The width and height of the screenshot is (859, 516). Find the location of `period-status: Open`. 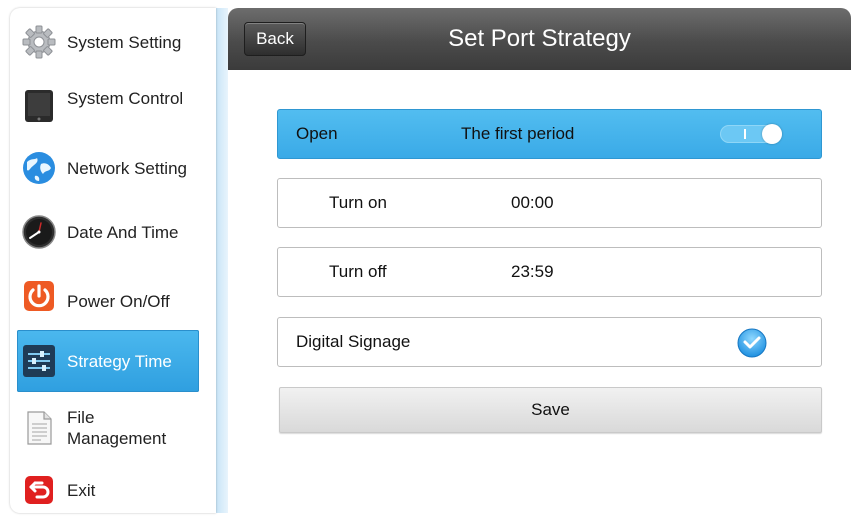

period-status: Open is located at coordinates (317, 133).